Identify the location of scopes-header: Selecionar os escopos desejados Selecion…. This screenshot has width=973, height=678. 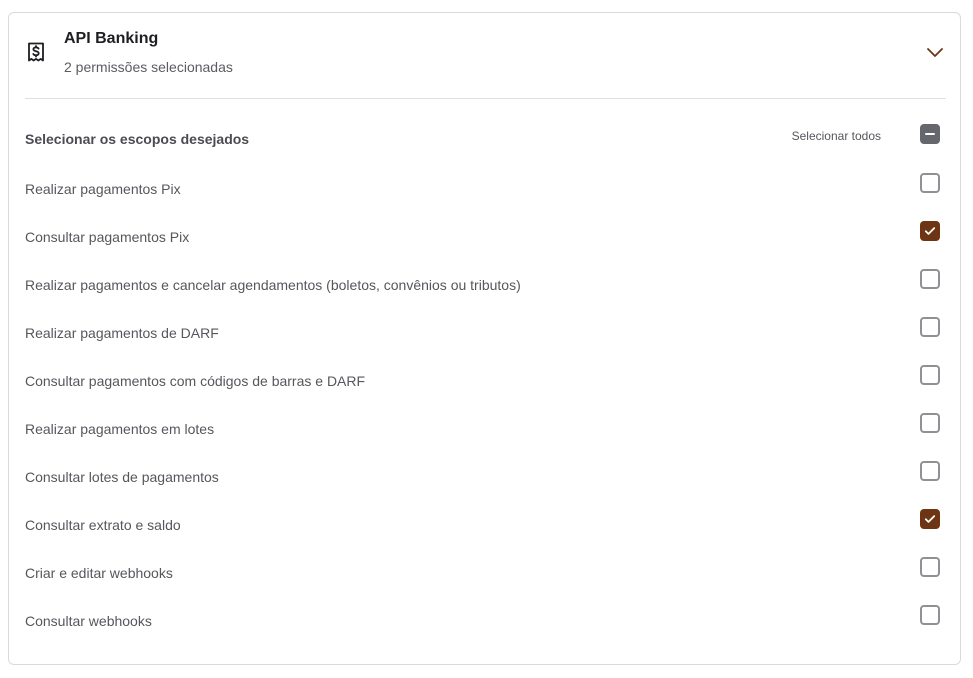
(482, 135).